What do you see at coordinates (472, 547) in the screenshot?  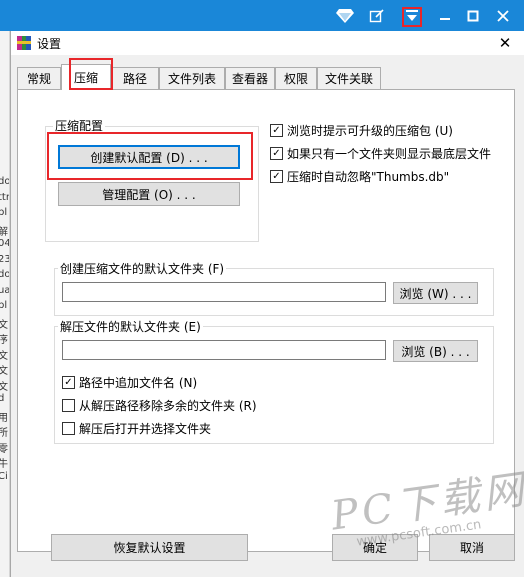 I see `cancel-button: 取消` at bounding box center [472, 547].